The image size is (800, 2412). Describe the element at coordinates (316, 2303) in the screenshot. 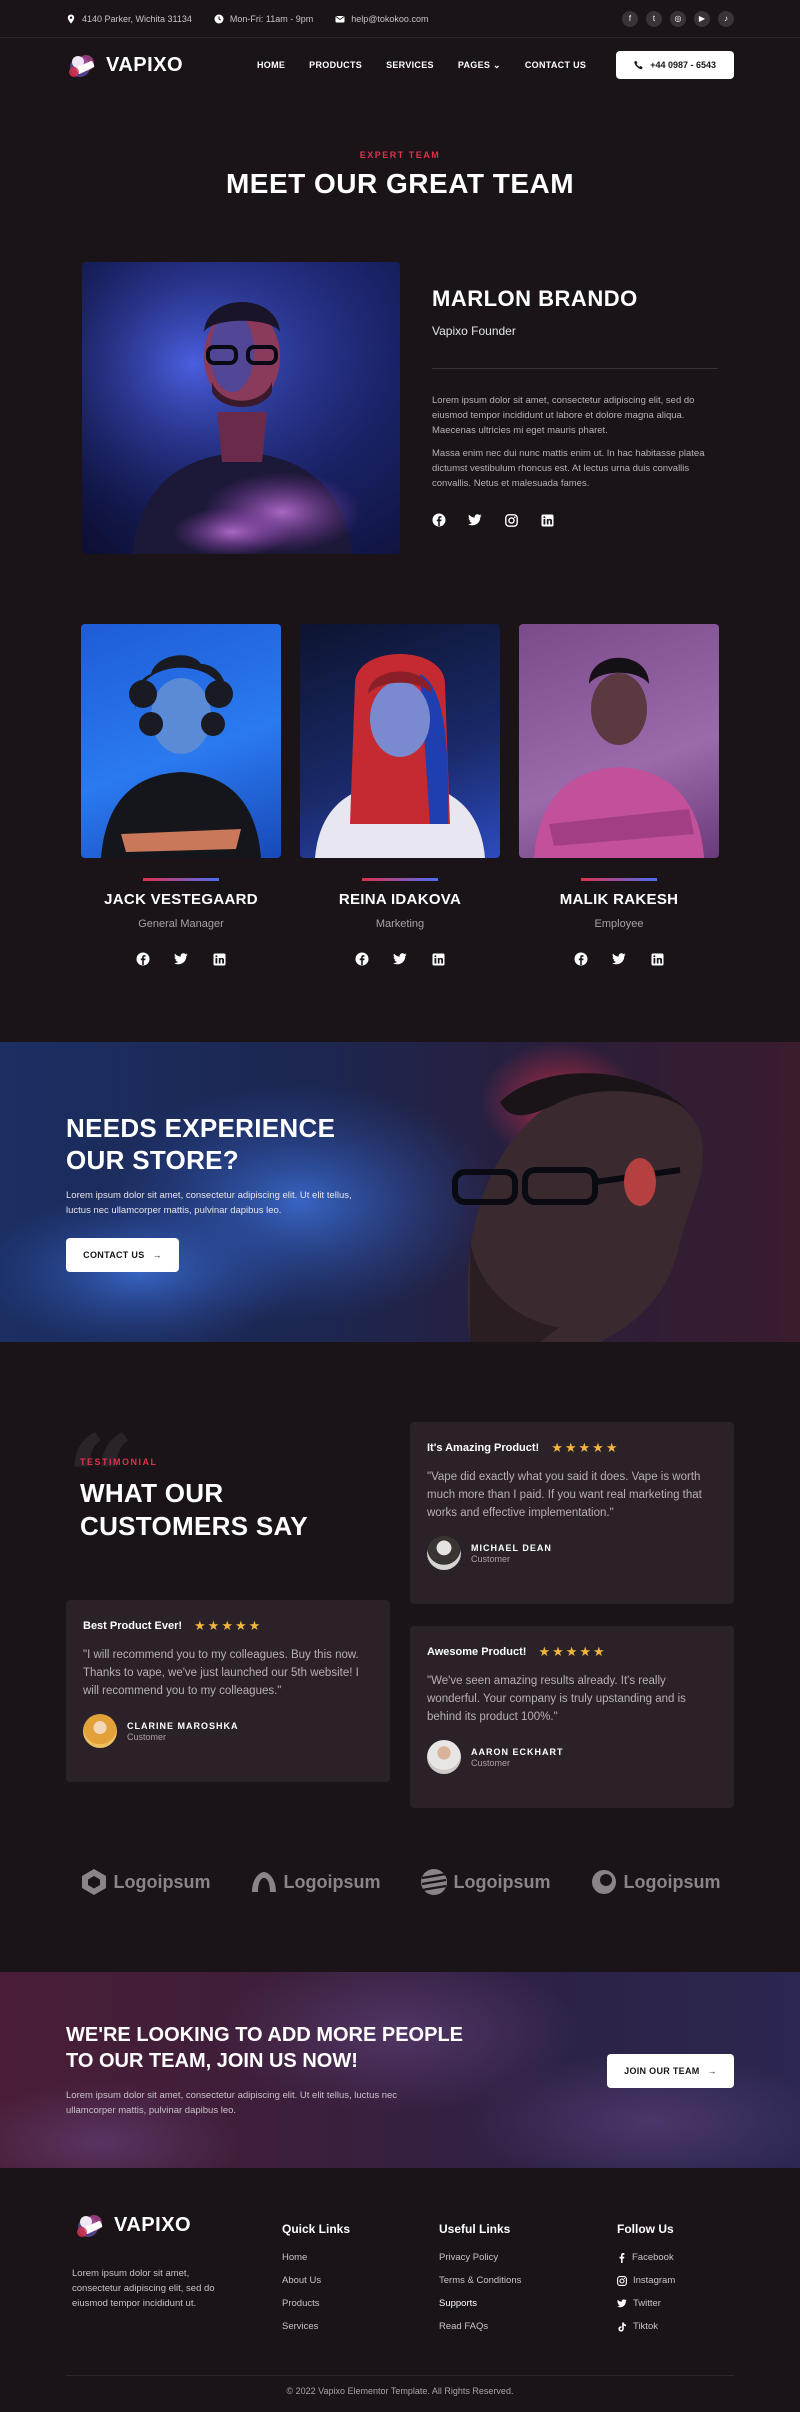

I see `footer-link-products: Products` at that location.